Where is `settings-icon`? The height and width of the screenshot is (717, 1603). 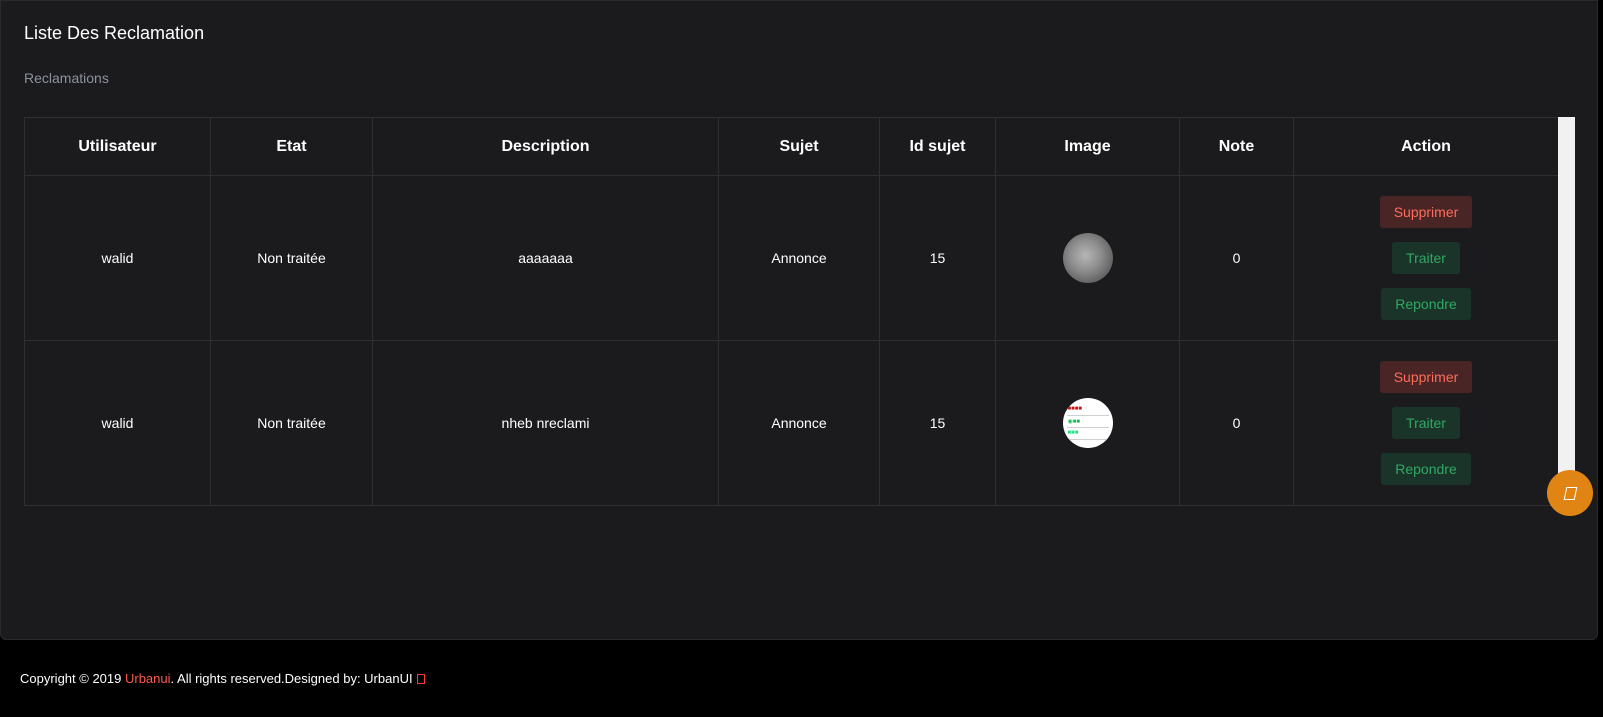 settings-icon is located at coordinates (1570, 493).